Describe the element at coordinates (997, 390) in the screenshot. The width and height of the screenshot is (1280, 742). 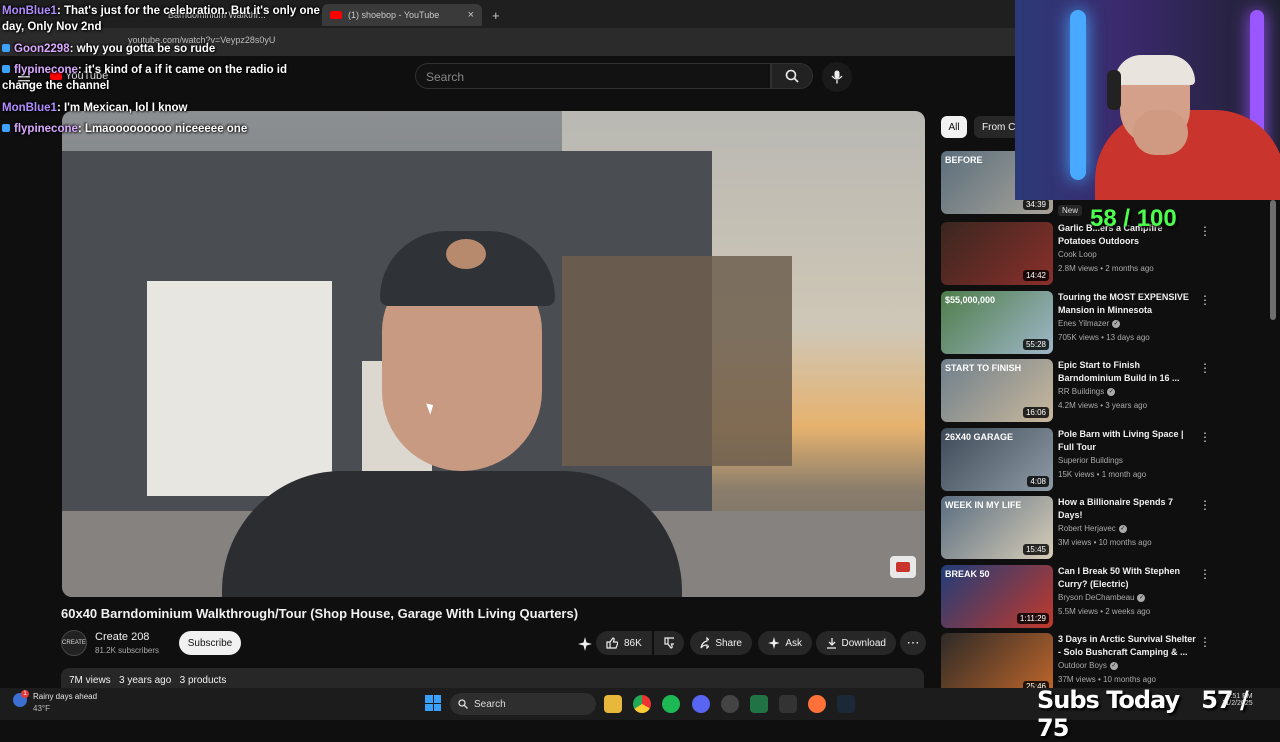
I see `video-thumbnail: START TO FINISH 16:06` at that location.